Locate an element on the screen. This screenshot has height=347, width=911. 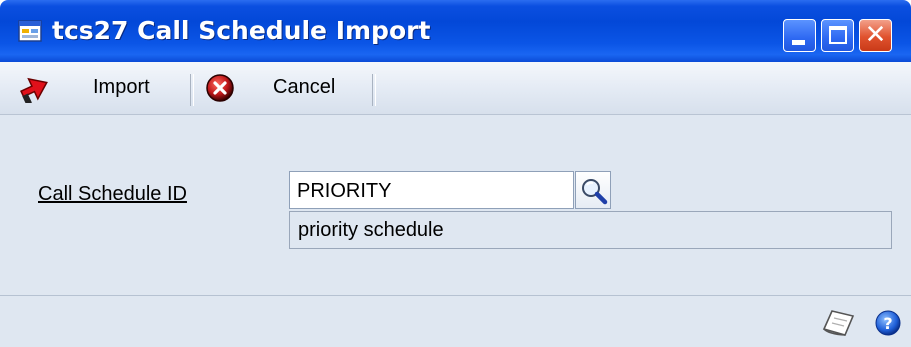
import-label: Import is located at coordinates (121, 87).